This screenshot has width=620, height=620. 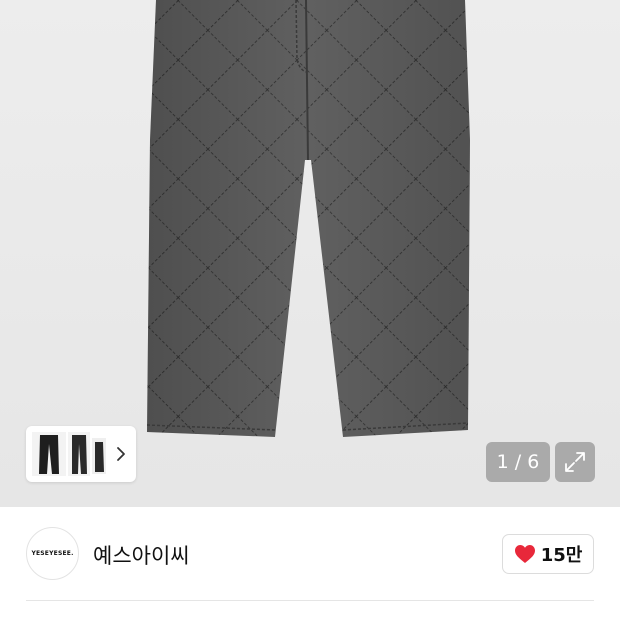 I want to click on chevron-right-icon, so click(x=121, y=454).